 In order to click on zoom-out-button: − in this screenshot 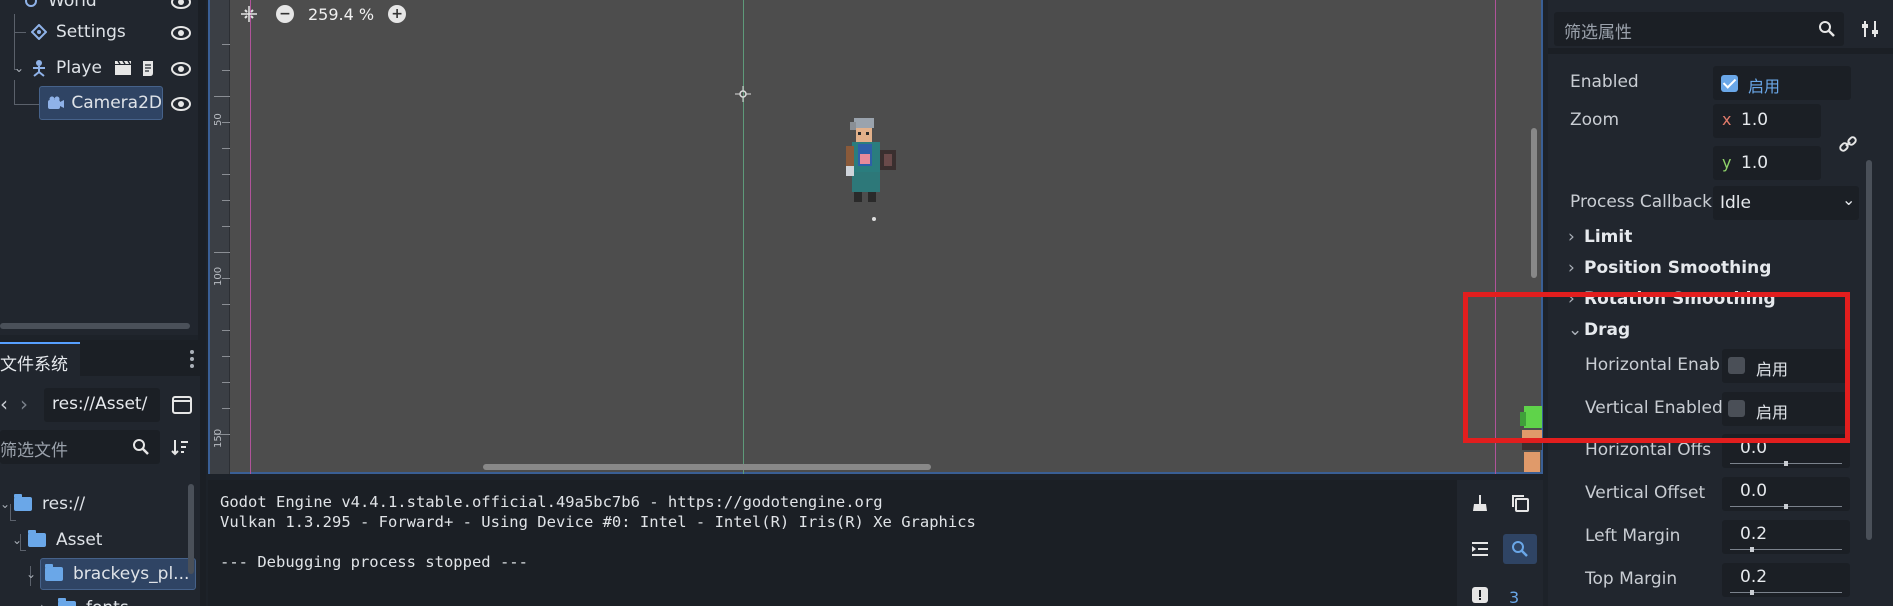, I will do `click(285, 14)`.